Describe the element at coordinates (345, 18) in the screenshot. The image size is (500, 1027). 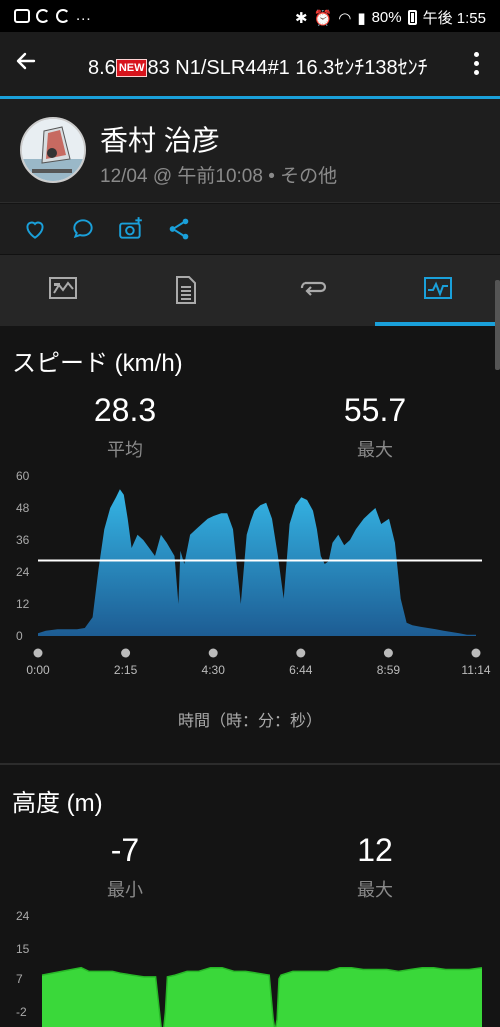
I see `wifi-icon: ◠` at that location.